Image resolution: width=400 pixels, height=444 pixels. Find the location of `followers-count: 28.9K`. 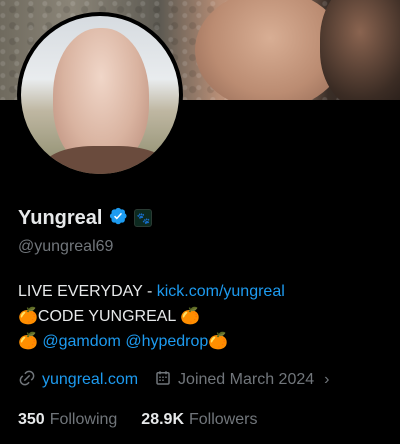

followers-count: 28.9K is located at coordinates (162, 419).